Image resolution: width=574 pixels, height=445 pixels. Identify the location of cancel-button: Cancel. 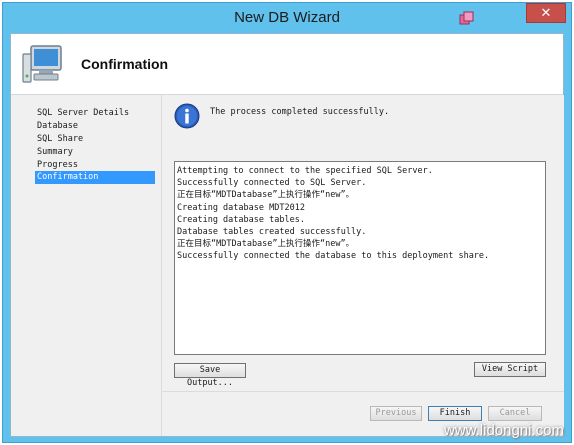
(515, 413).